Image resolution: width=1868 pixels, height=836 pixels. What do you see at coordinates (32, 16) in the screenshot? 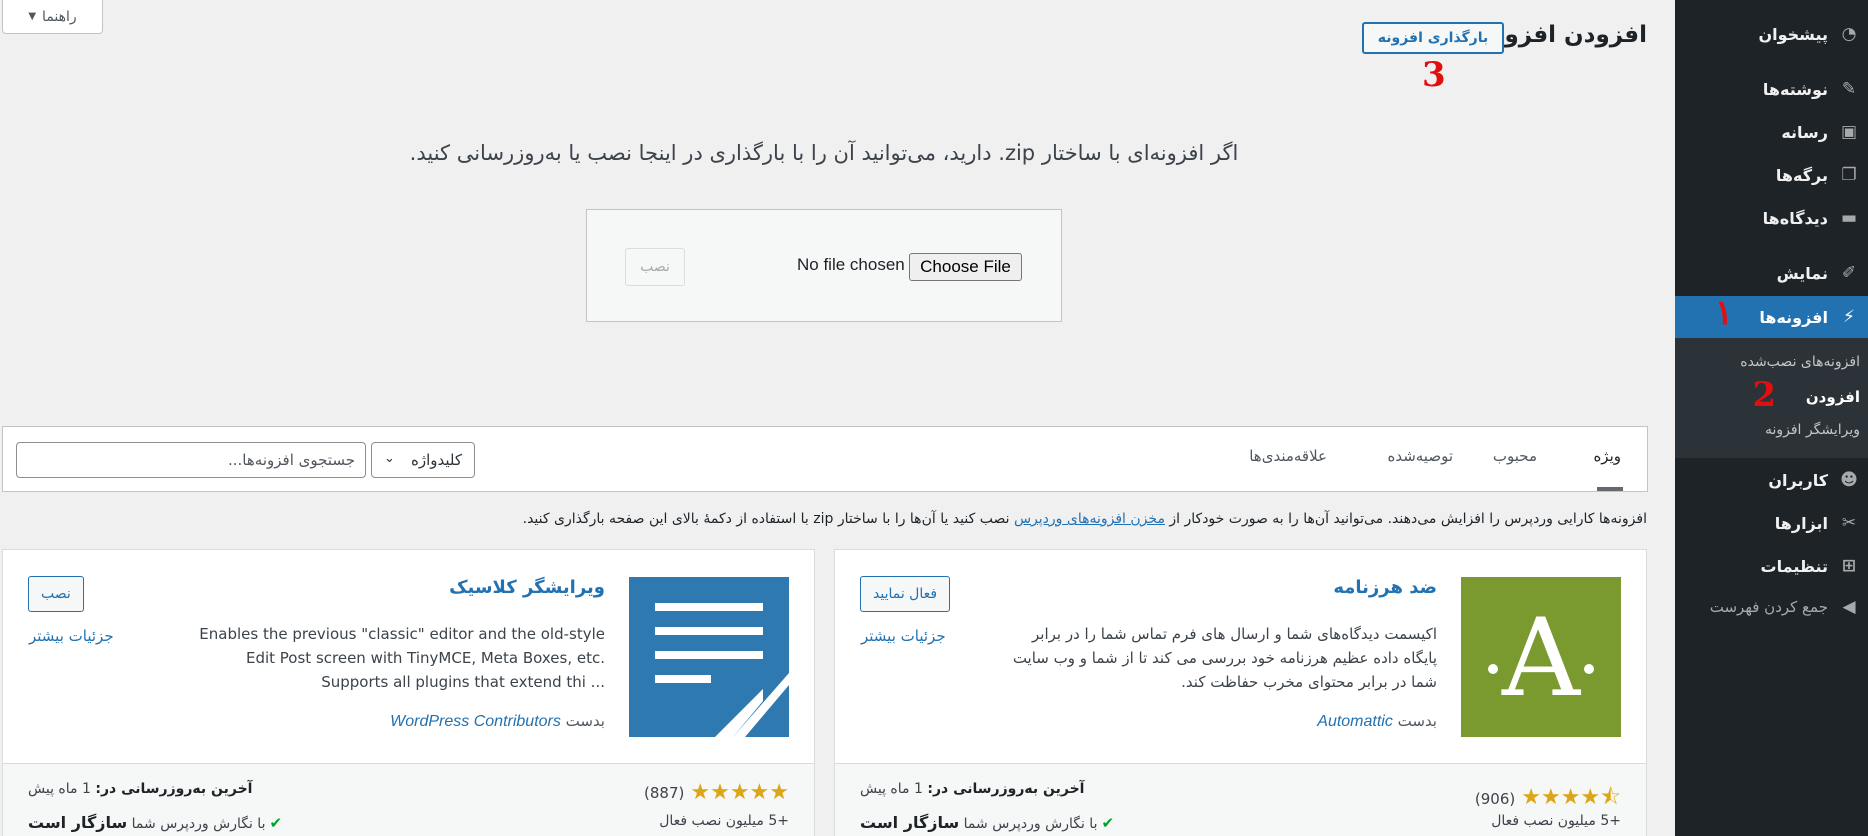
I see `caret-down-icon: ▼` at bounding box center [32, 16].